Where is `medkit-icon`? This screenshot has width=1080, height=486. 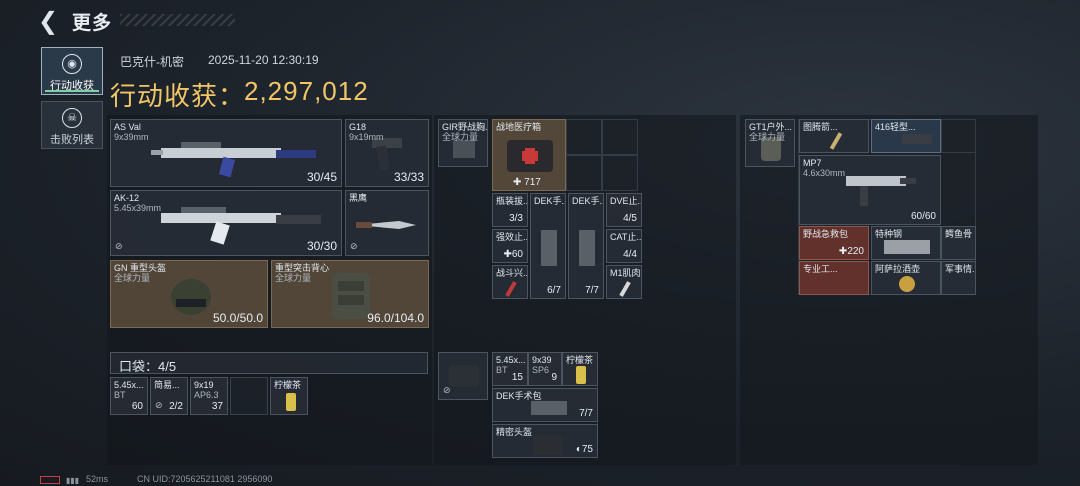
medkit-icon is located at coordinates (530, 156).